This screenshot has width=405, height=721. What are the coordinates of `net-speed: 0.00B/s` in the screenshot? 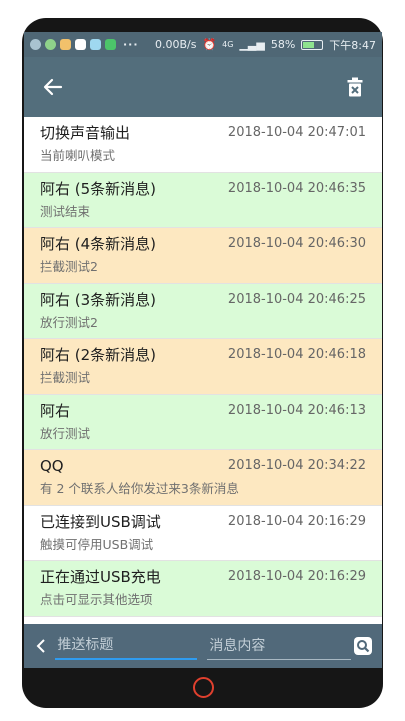 It's located at (175, 44).